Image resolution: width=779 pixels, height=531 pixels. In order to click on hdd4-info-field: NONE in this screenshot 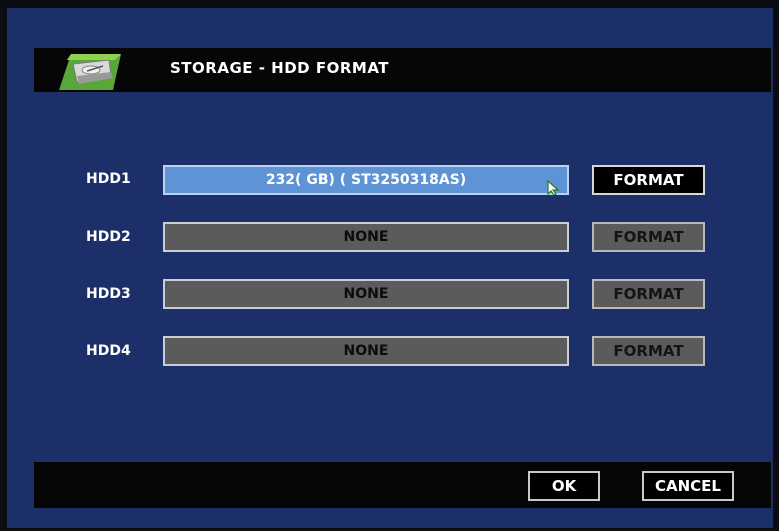, I will do `click(366, 351)`.